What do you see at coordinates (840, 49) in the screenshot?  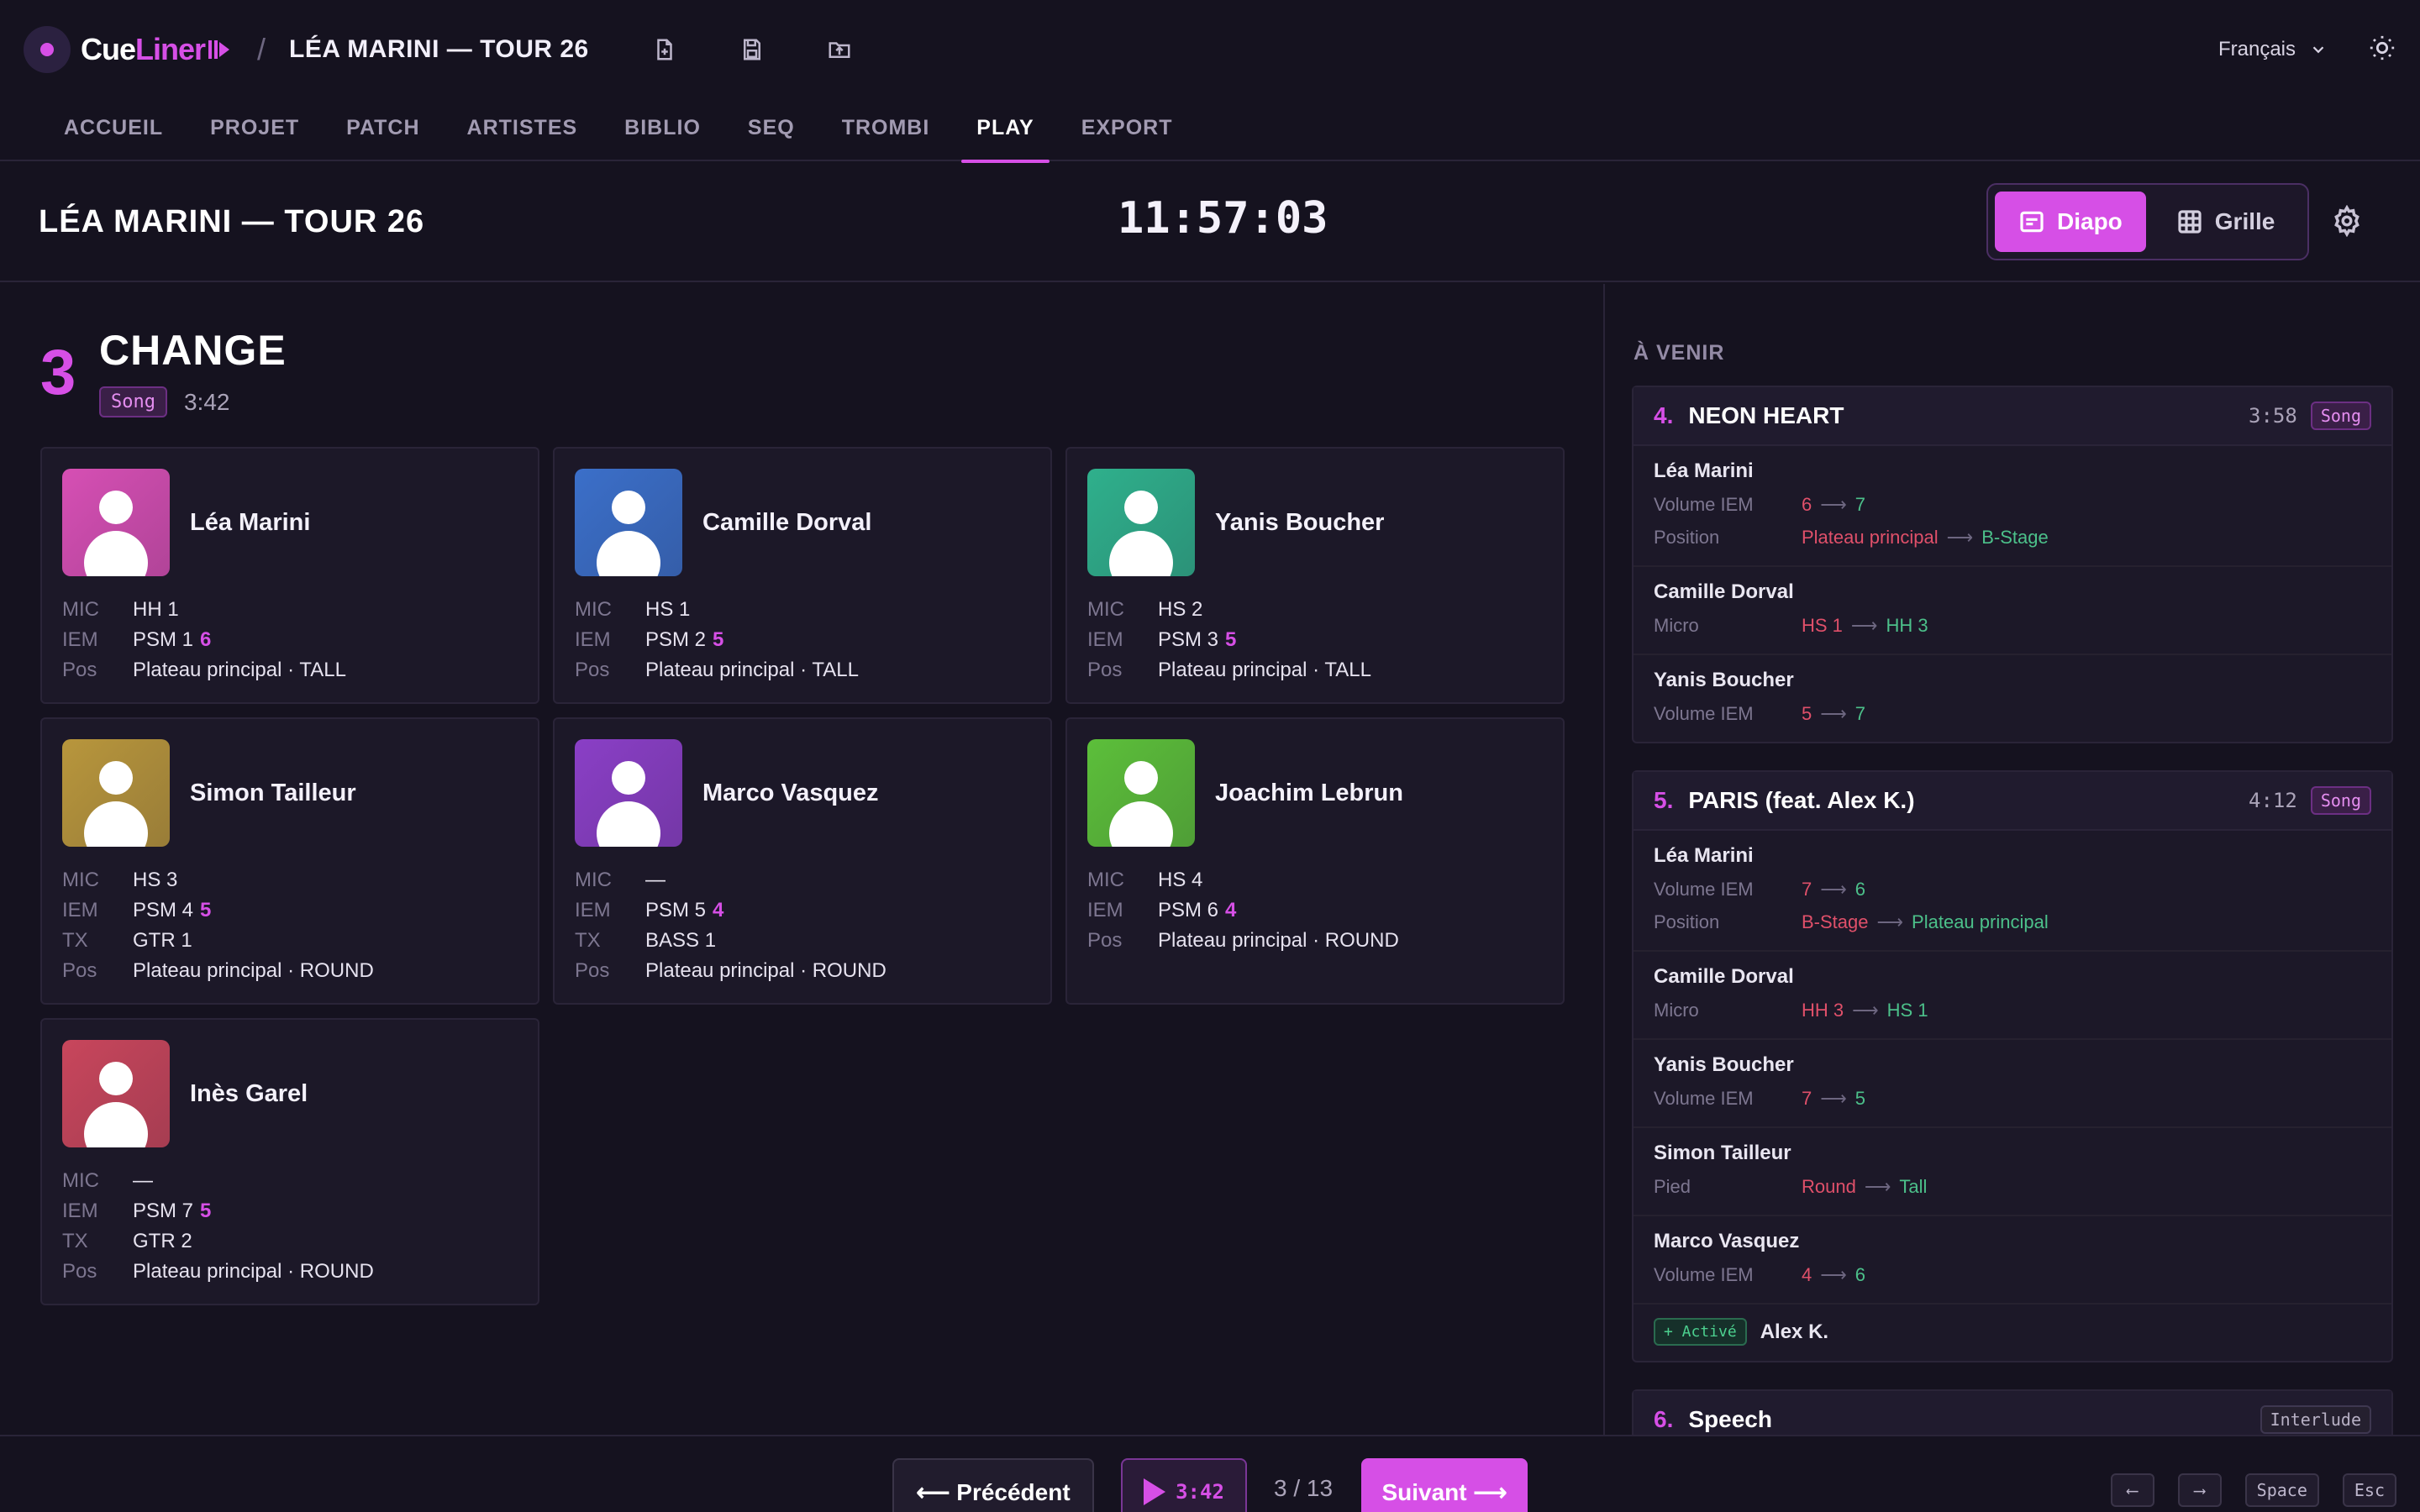 I see `open-folder-icon` at bounding box center [840, 49].